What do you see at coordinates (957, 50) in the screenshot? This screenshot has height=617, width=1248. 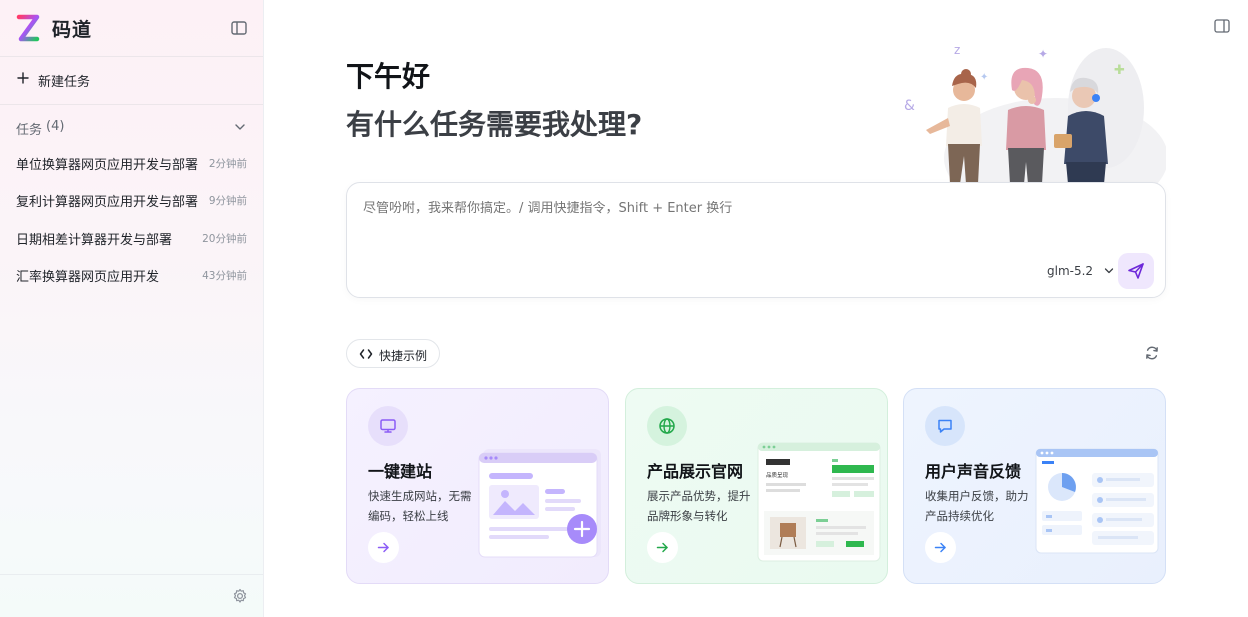 I see `svg-text: z` at bounding box center [957, 50].